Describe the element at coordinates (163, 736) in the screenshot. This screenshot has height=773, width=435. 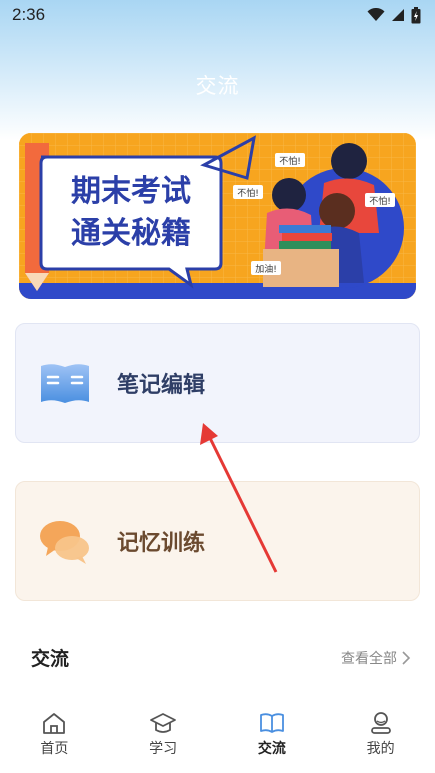
I see `tab-study: 学习` at that location.